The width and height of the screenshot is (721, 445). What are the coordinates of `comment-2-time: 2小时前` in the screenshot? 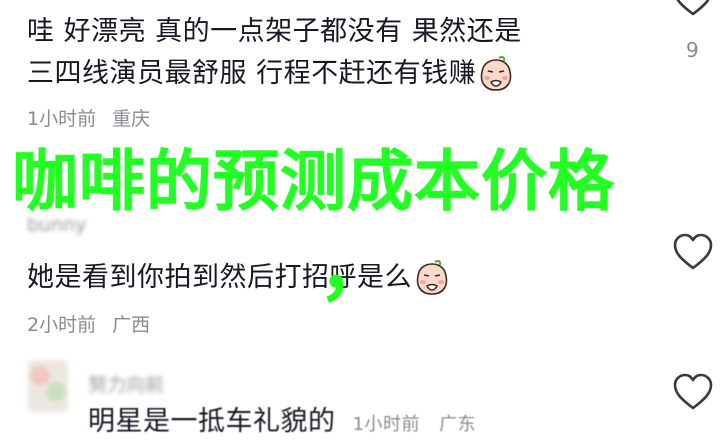 It's located at (62, 325).